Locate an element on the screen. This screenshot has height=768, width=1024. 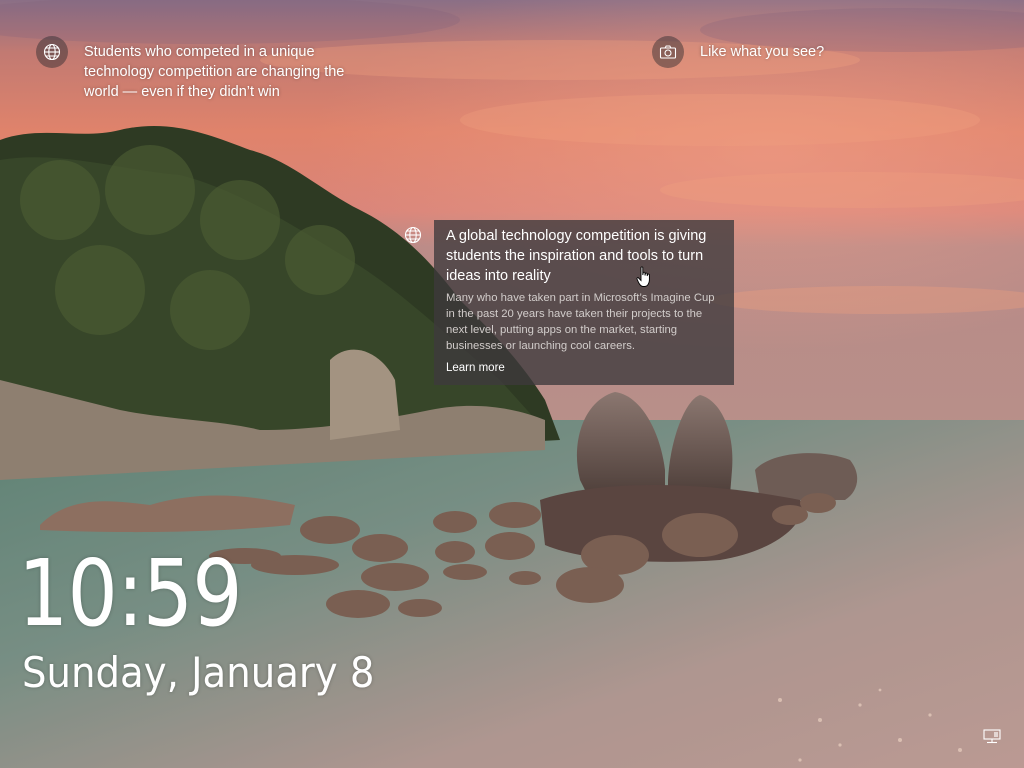
network-icon is located at coordinates (992, 737).